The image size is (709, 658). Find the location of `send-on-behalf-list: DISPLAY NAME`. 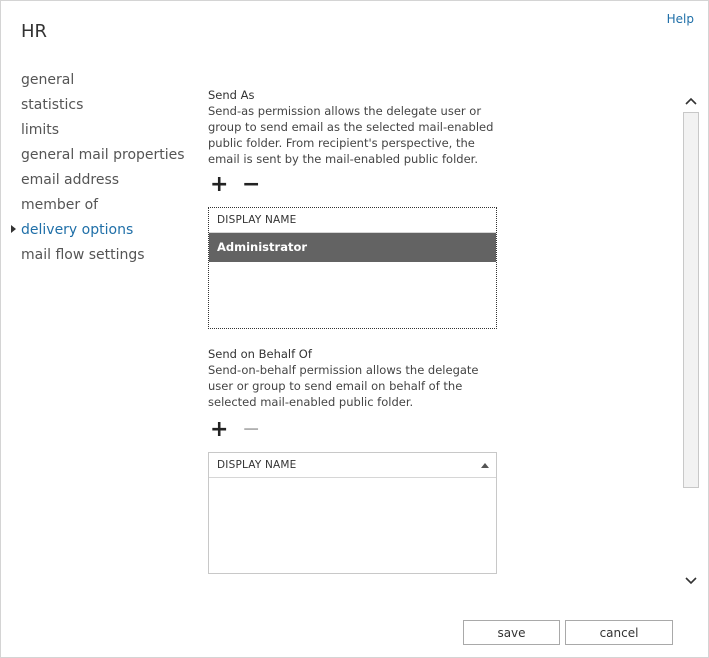

send-on-behalf-list: DISPLAY NAME is located at coordinates (352, 513).